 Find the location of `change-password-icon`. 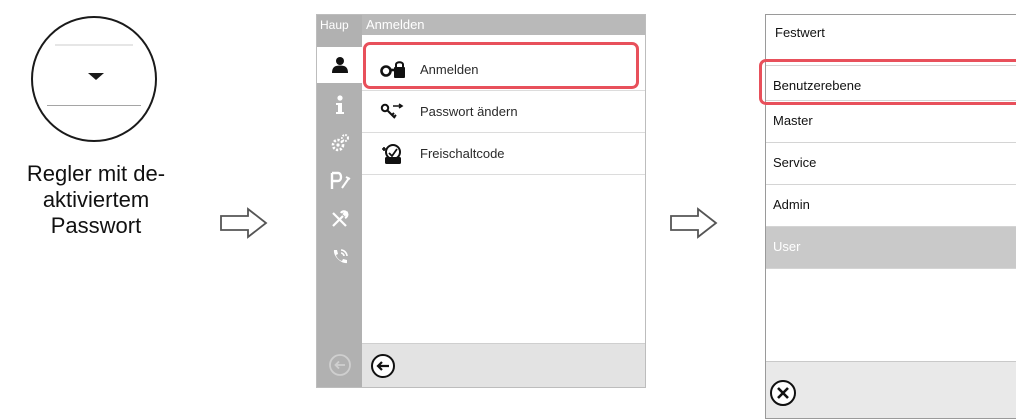

change-password-icon is located at coordinates (395, 111).